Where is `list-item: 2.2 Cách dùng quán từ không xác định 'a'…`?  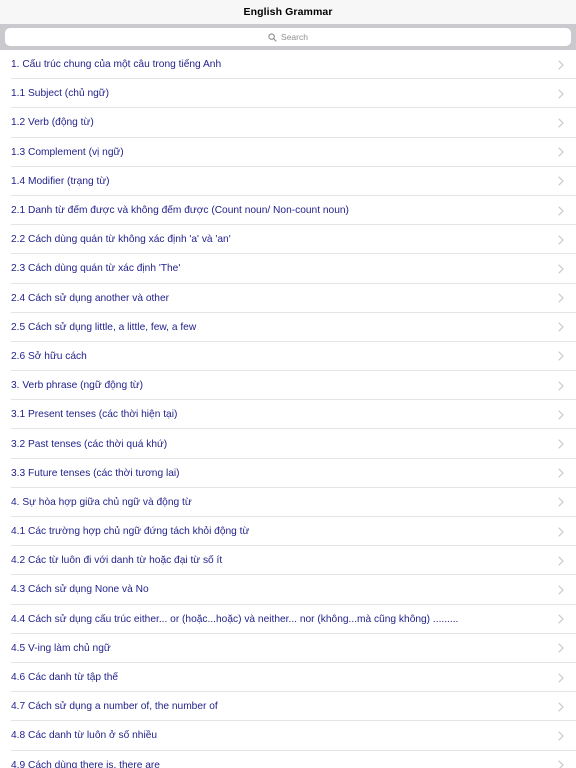 list-item: 2.2 Cách dùng quán từ không xác định 'a'… is located at coordinates (288, 240).